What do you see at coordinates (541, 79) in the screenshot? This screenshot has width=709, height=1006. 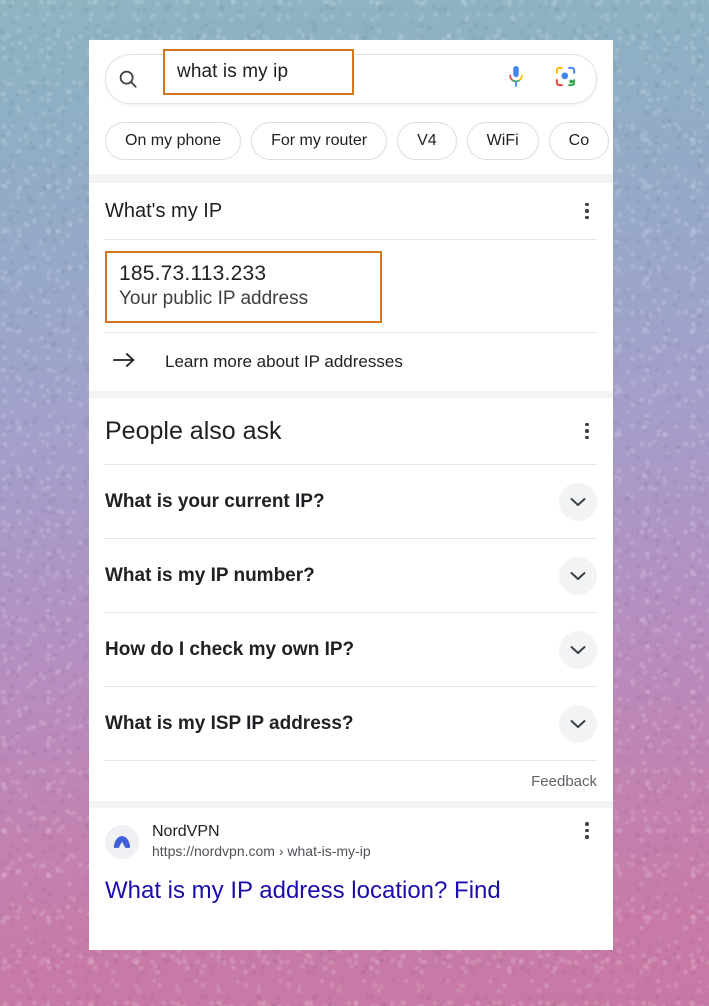 I see `search-bar-actions` at bounding box center [541, 79].